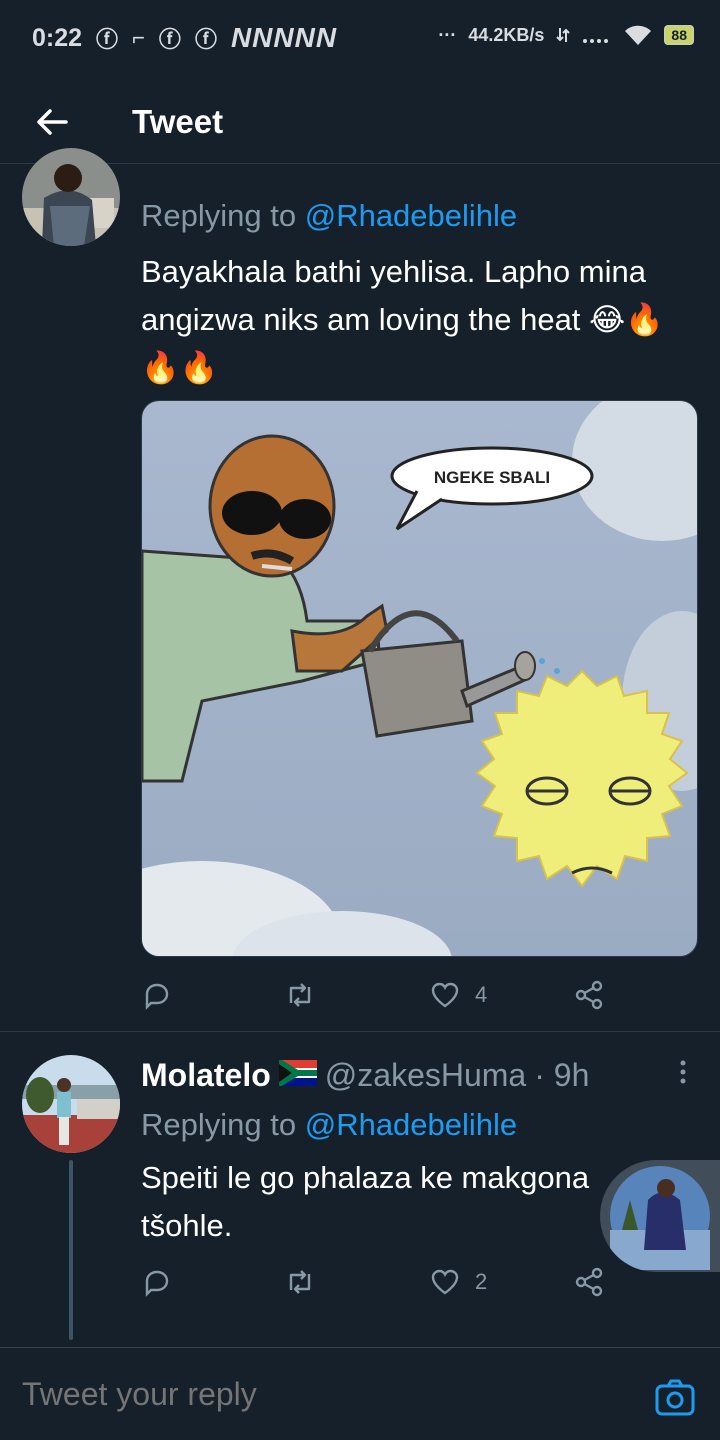 The height and width of the screenshot is (1440, 720). I want to click on tweet-divider, so click(360, 1031).